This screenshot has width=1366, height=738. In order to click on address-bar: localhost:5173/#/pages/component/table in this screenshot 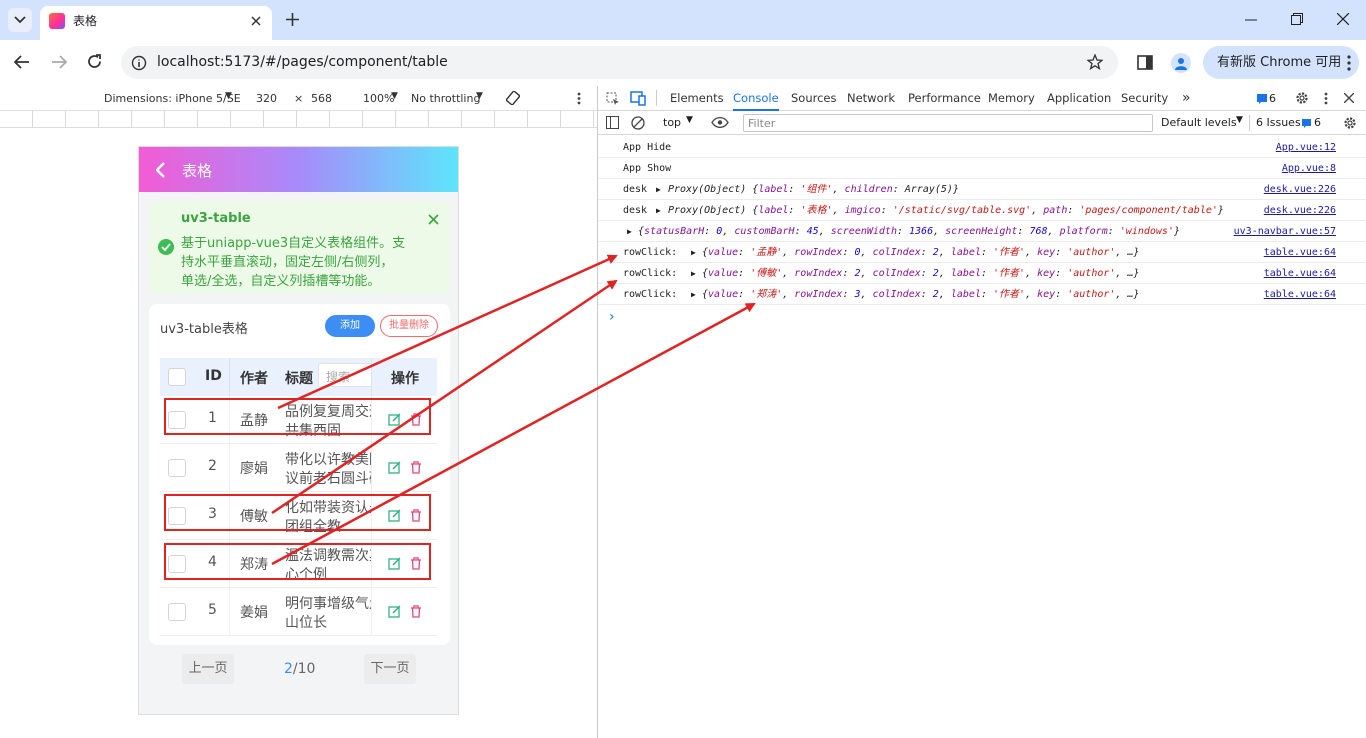, I will do `click(619, 62)`.